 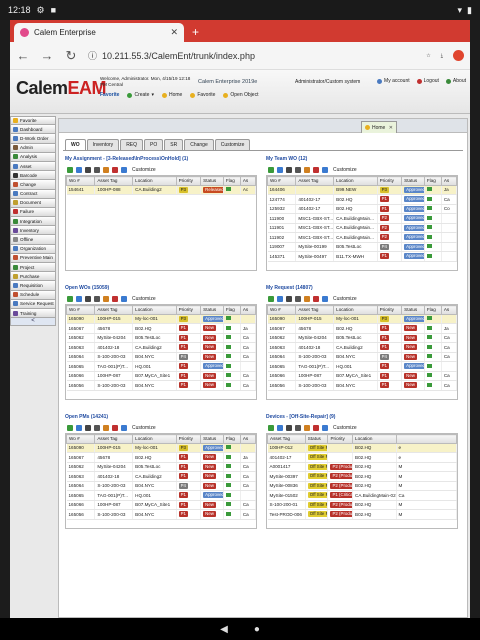 I want to click on reload-icon: ↻, so click(x=71, y=56).